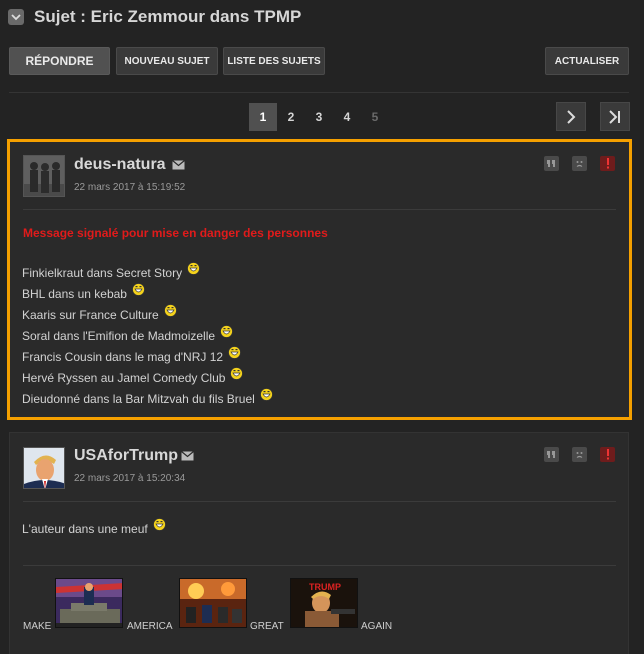 This screenshot has width=644, height=654. Describe the element at coordinates (263, 117) in the screenshot. I see `page-link: 1` at that location.